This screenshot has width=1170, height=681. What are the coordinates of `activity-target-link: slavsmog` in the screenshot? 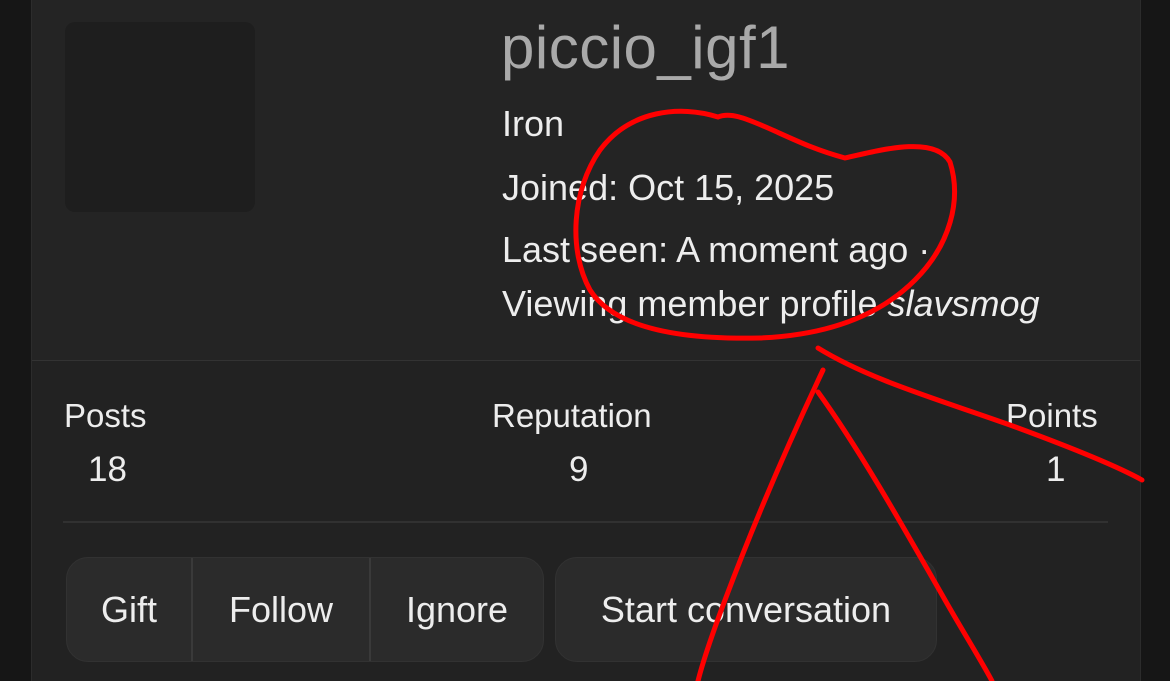 It's located at (964, 303).